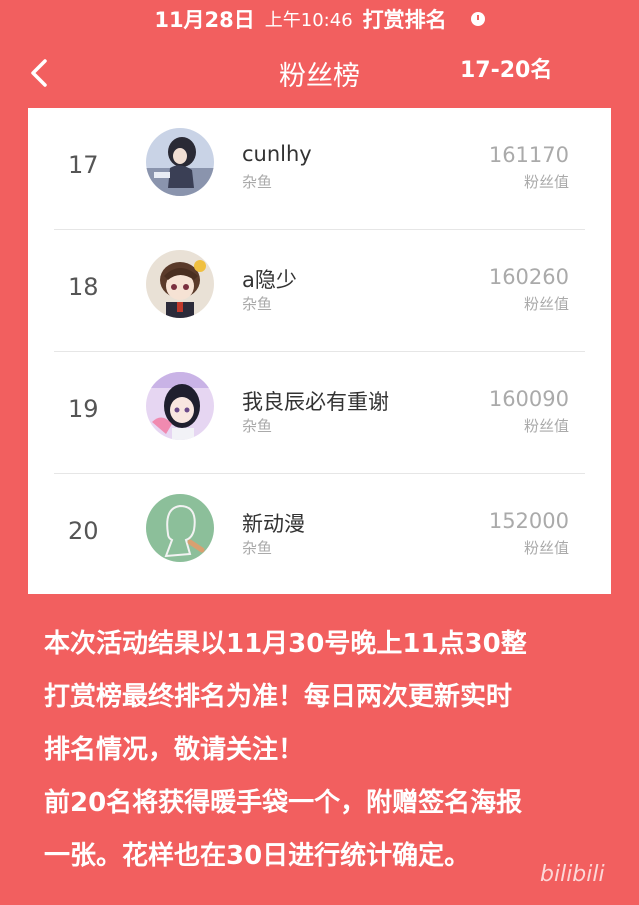 The image size is (639, 905). What do you see at coordinates (83, 409) in the screenshot?
I see `rank-number: 19` at bounding box center [83, 409].